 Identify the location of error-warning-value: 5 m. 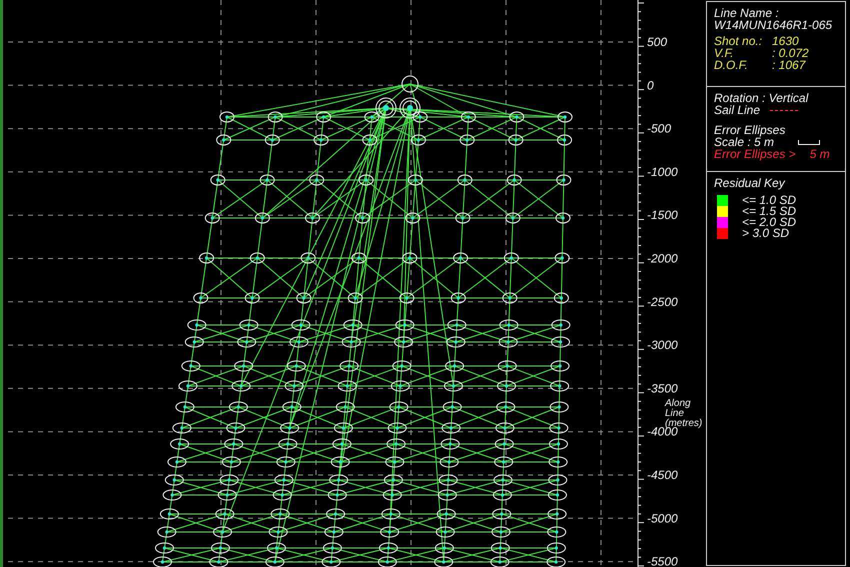
(820, 154).